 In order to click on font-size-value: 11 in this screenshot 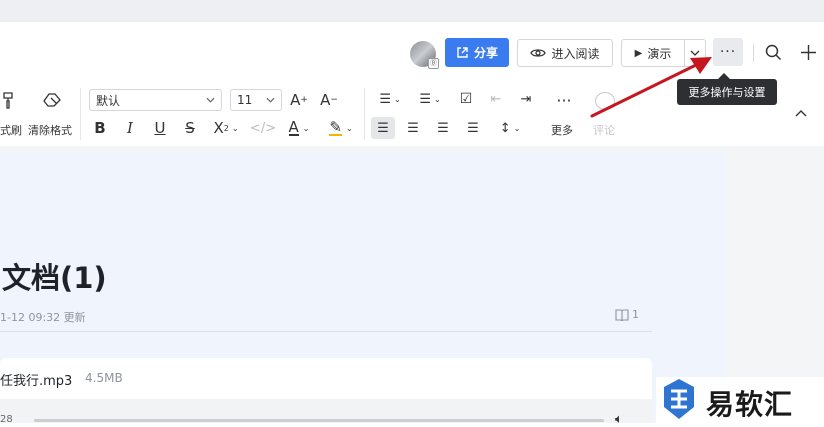, I will do `click(245, 100)`.